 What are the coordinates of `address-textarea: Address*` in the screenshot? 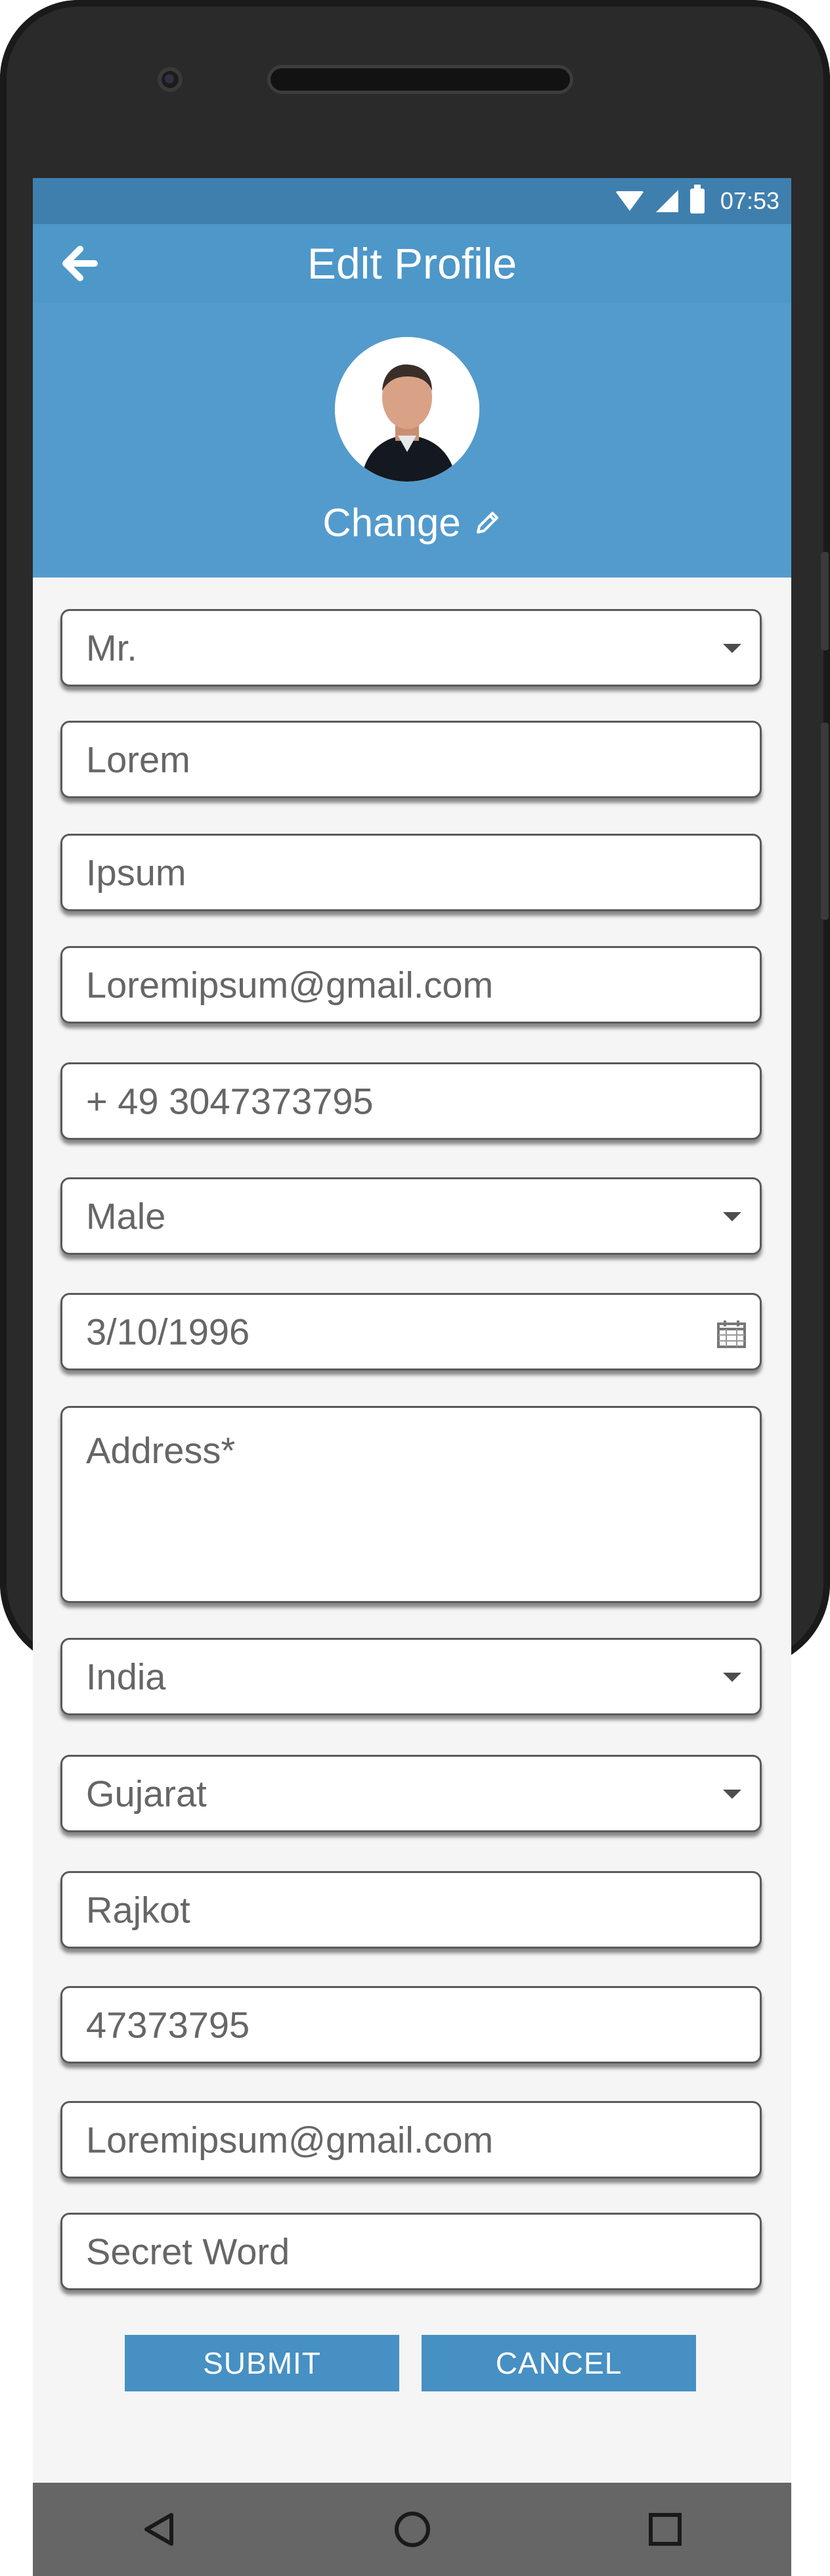 It's located at (411, 1504).